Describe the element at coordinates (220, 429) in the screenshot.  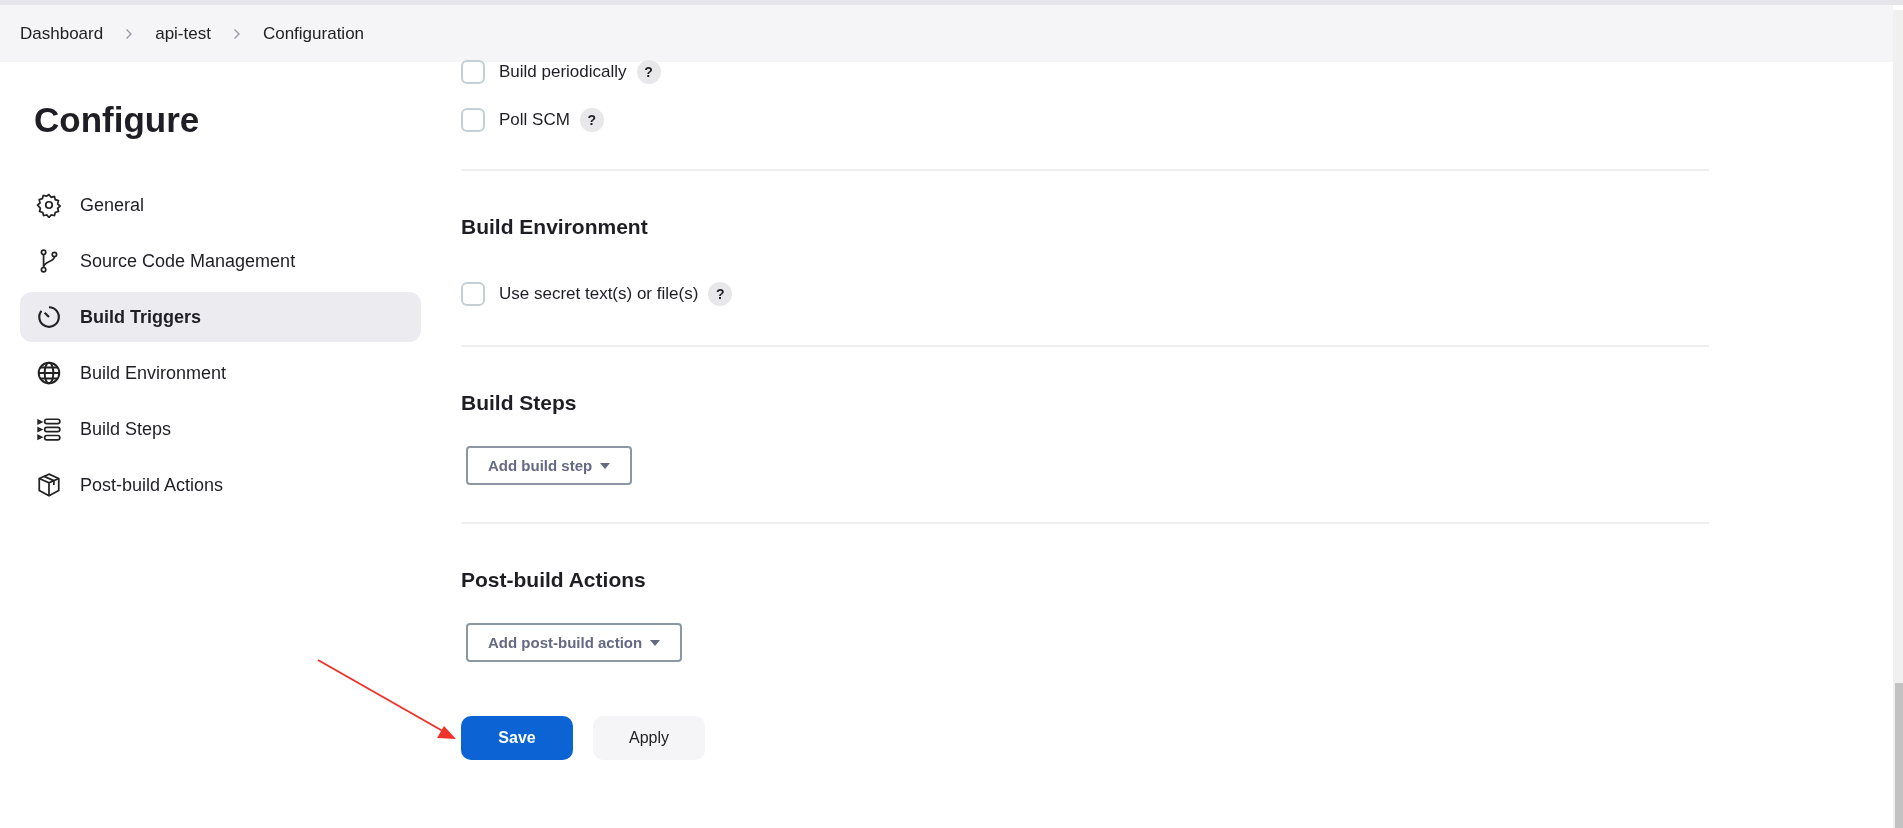
I see `sidebar-item: Build Steps` at that location.